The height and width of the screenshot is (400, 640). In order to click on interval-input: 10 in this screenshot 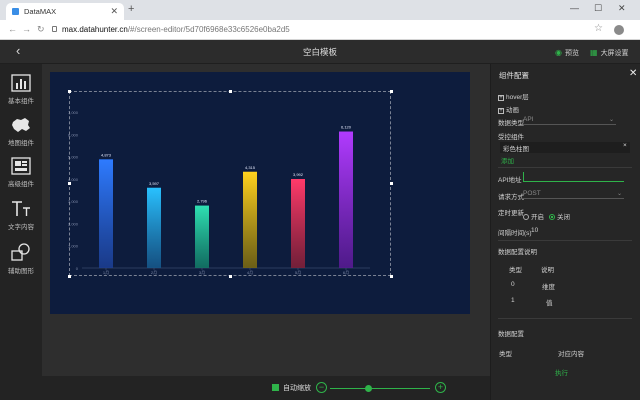, I will do `click(534, 230)`.